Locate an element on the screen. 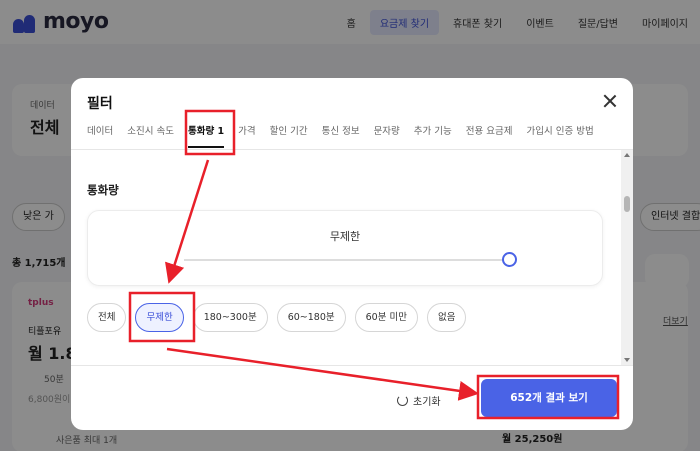 The width and height of the screenshot is (700, 451). tab-carrier-info: 통신 정보 is located at coordinates (341, 136).